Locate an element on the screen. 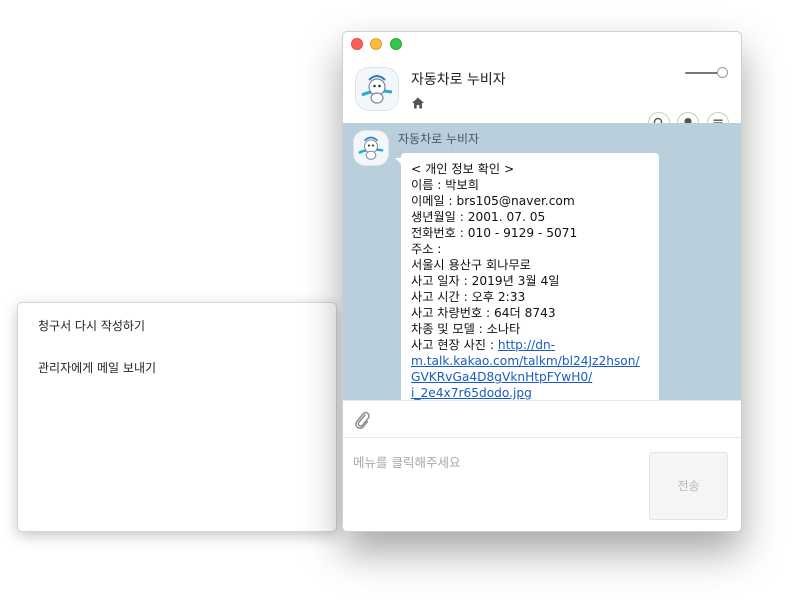  photo-link: http://dn- is located at coordinates (526, 345).